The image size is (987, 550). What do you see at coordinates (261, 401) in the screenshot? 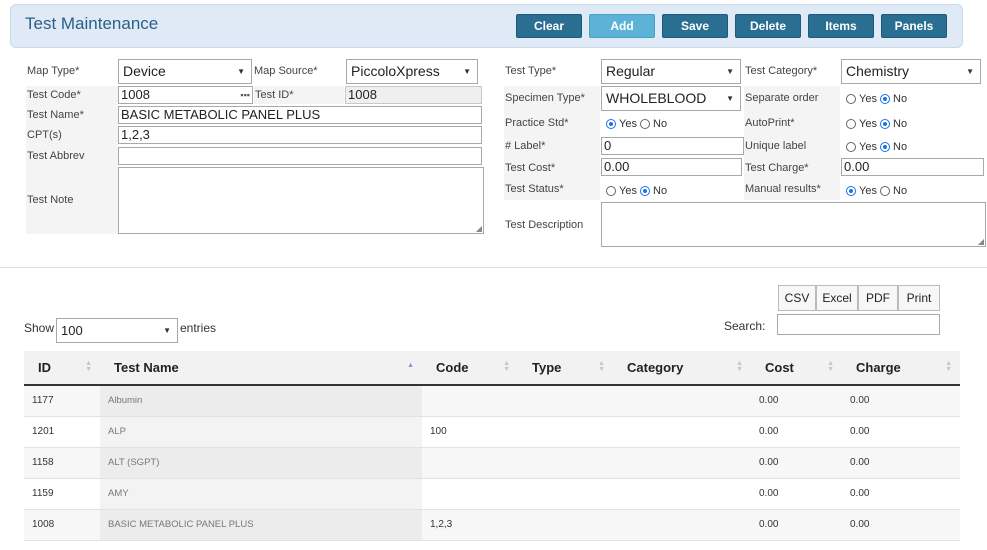
I see `cell-test-name: Albumin` at bounding box center [261, 401].